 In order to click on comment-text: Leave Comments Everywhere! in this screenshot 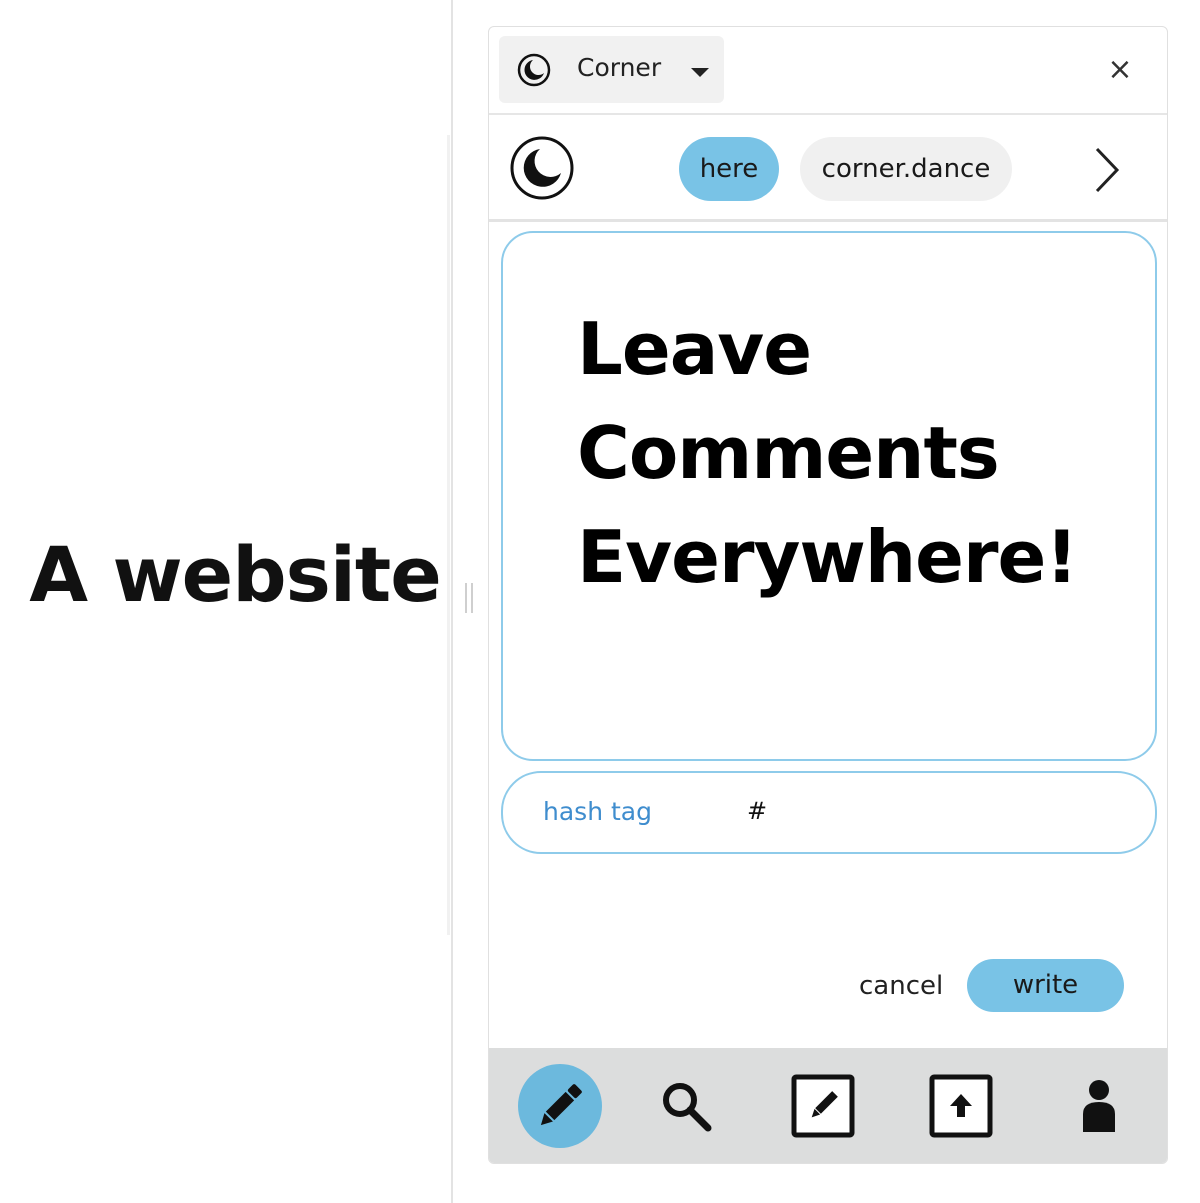, I will do `click(827, 453)`.